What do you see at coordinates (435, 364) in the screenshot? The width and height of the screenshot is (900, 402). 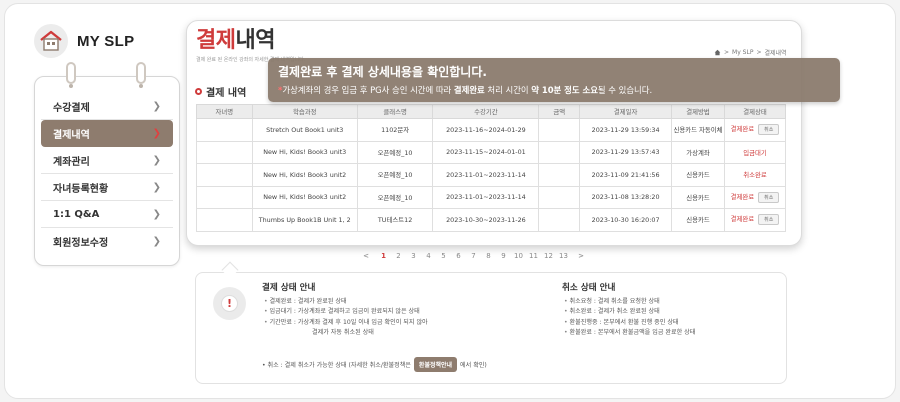 I see `refund-policy-button: 환불정책안내` at bounding box center [435, 364].